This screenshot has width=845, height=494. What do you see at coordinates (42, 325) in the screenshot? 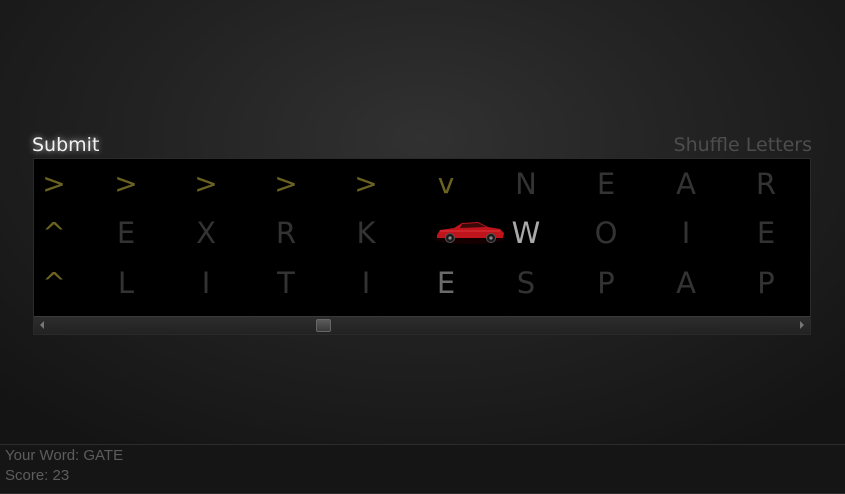
I see `scroll-left-arrow-icon` at bounding box center [42, 325].